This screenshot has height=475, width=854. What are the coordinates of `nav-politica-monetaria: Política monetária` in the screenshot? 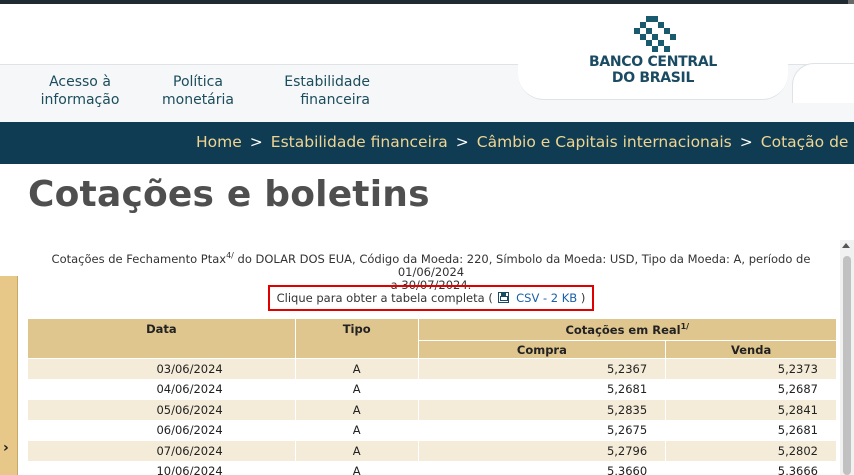 It's located at (198, 91).